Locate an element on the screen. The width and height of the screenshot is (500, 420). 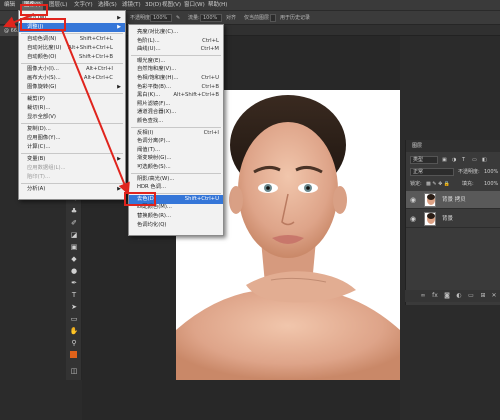
layer-row: ◉ 背景 拷贝 is located at coordinates (453, 200).